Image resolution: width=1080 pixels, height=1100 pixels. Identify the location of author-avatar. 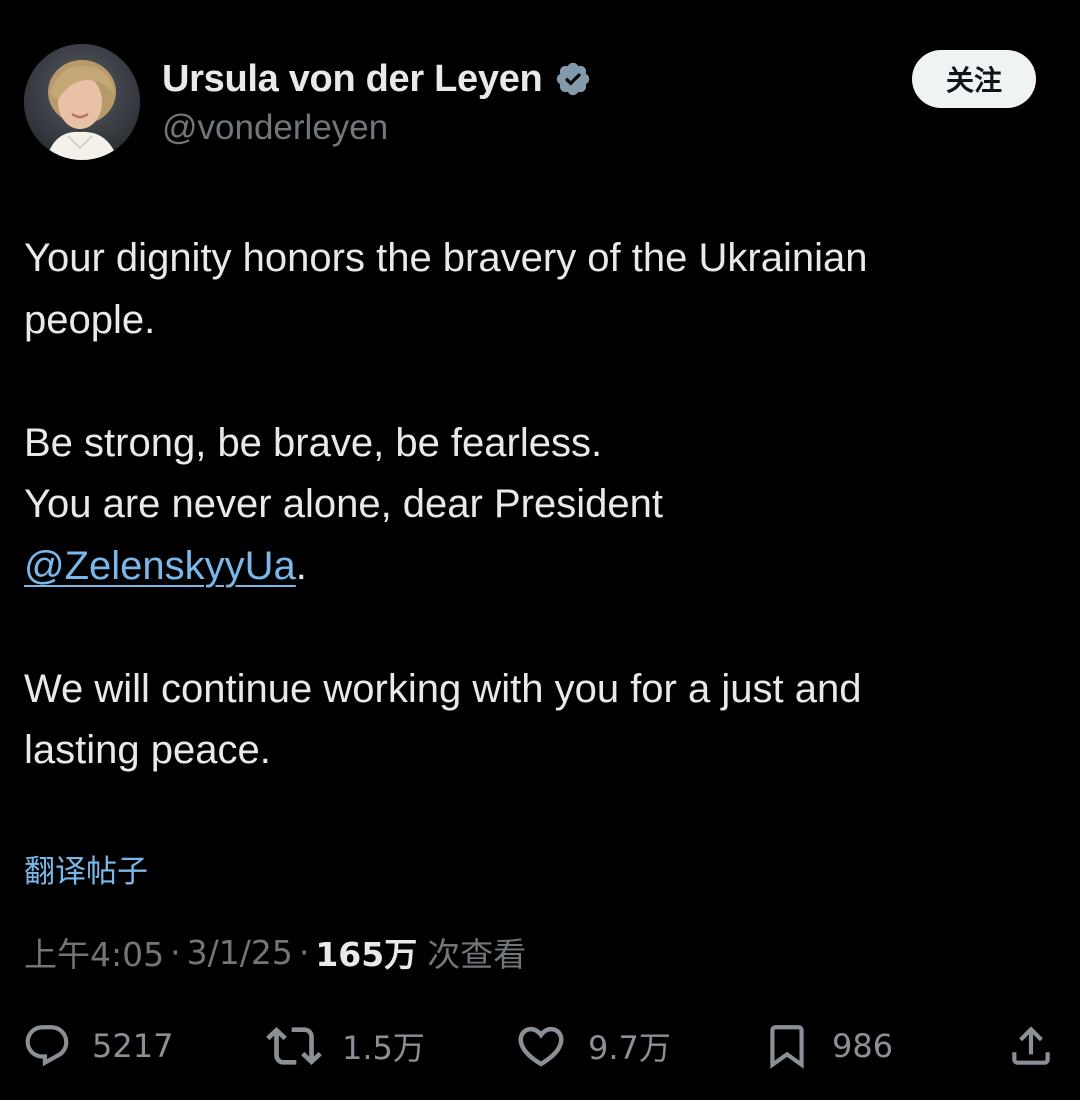
(82, 102).